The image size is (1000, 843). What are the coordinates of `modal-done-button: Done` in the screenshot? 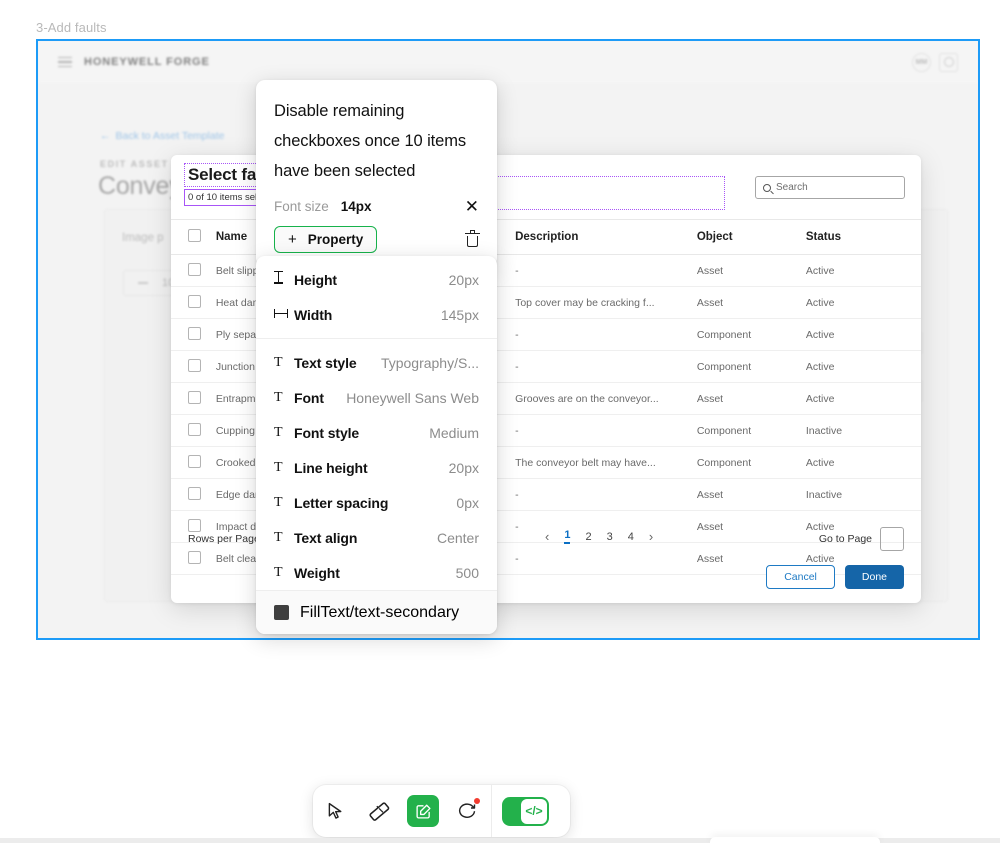 It's located at (874, 577).